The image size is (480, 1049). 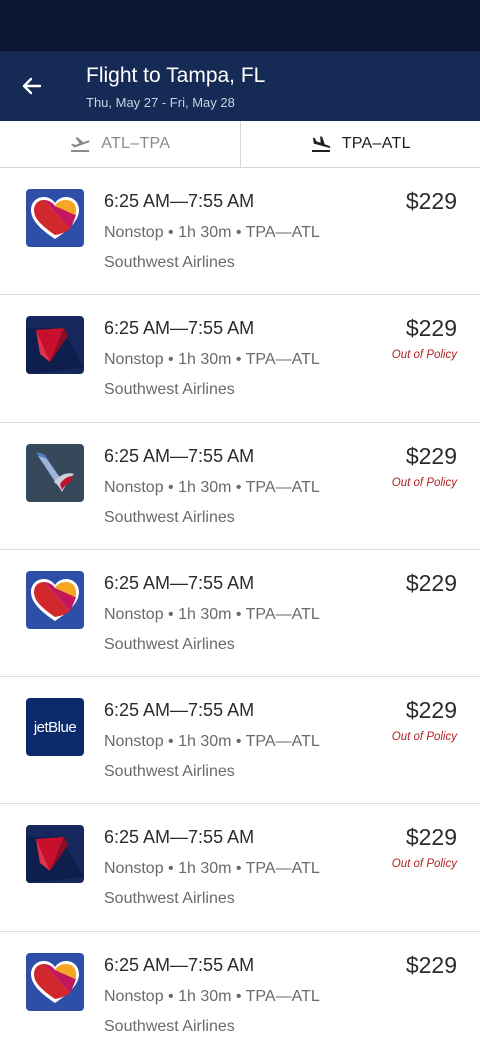 I want to click on american-airlines-logo-icon, so click(x=55, y=472).